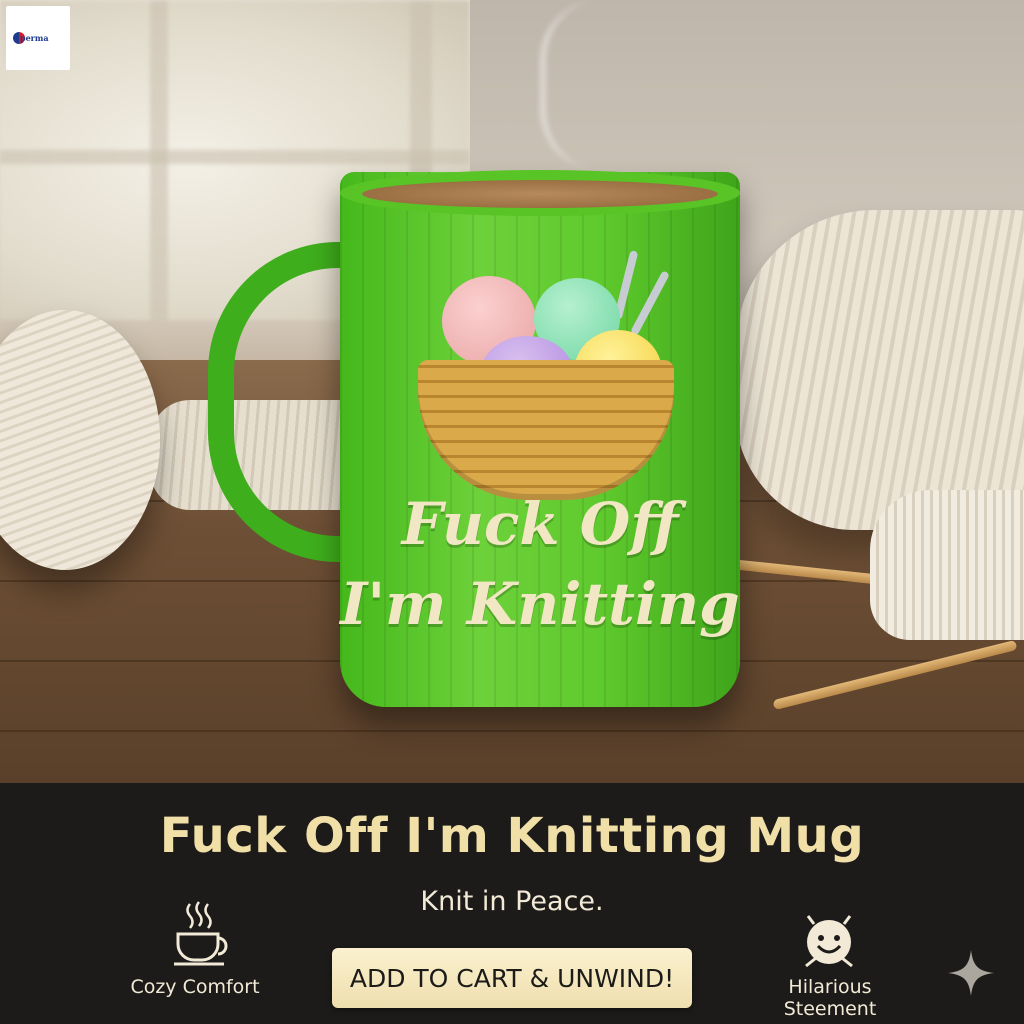  Describe the element at coordinates (947, 565) in the screenshot. I see `knitted-swatch` at that location.